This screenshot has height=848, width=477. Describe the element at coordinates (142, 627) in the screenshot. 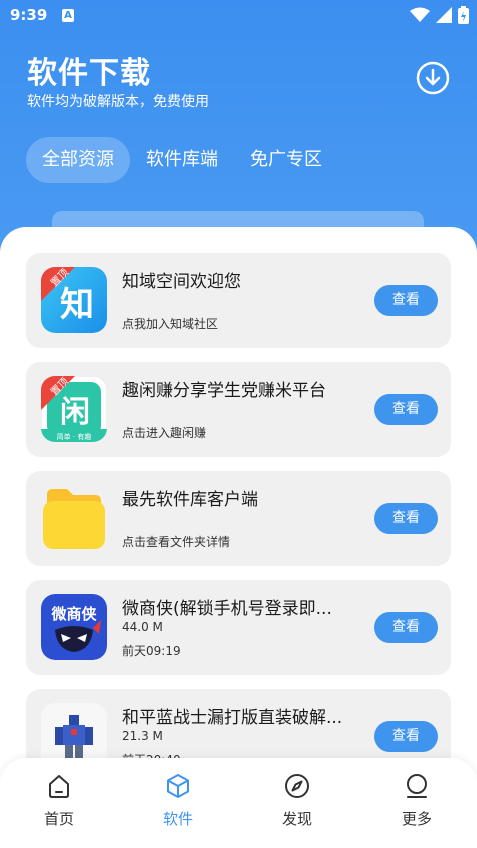

I see `app-size: 44.0 M` at that location.